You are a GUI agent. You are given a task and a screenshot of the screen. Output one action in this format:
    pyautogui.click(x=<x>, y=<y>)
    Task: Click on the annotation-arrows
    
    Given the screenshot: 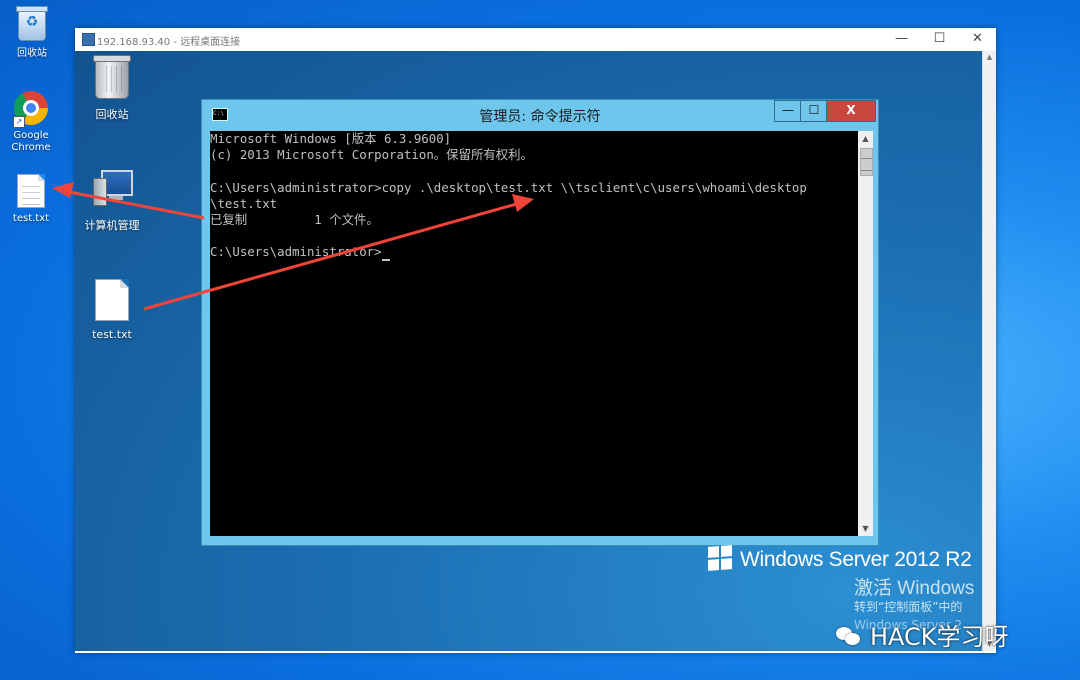 What is the action you would take?
    pyautogui.click(x=293, y=246)
    